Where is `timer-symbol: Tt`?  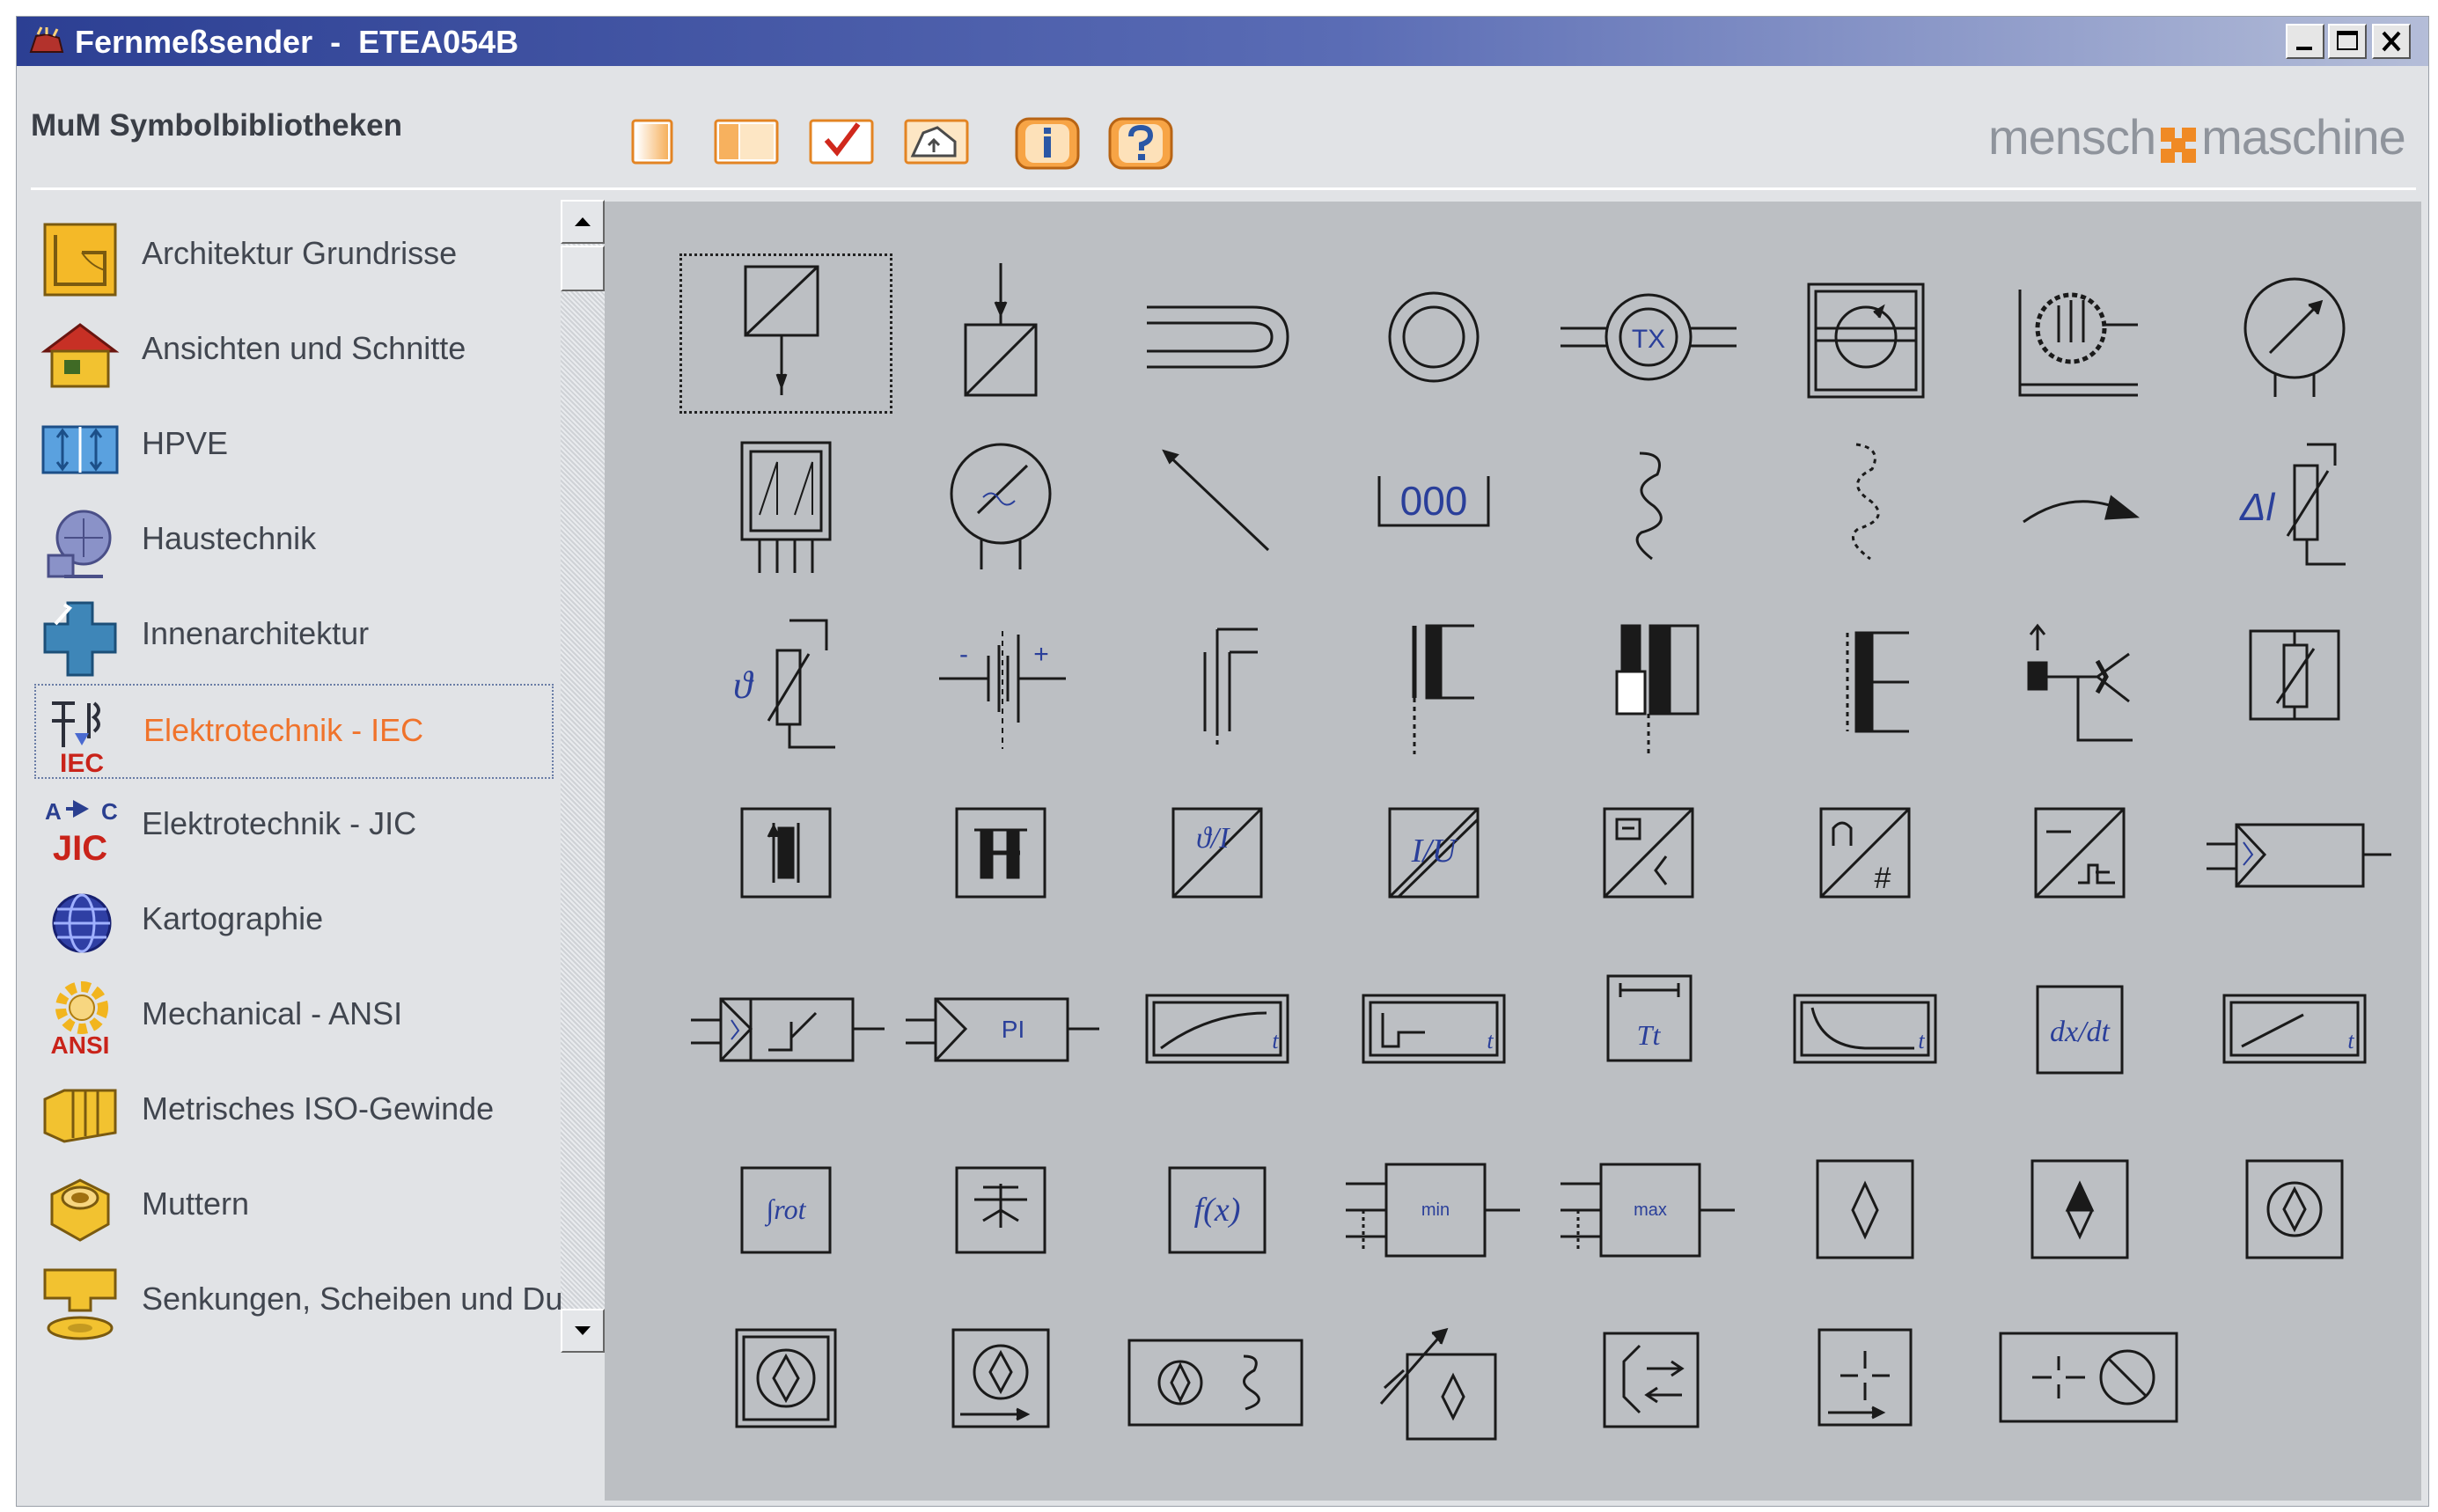 timer-symbol: Tt is located at coordinates (1648, 1029).